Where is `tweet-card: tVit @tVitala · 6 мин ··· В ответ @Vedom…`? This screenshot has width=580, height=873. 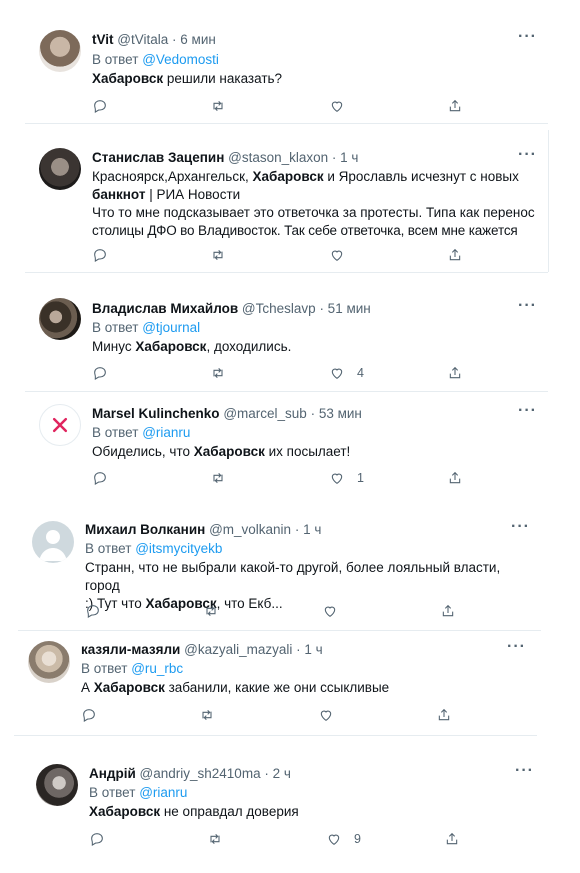 tweet-card: tVit @tVitala · 6 мин ··· В ответ @Vedom… is located at coordinates (286, 66).